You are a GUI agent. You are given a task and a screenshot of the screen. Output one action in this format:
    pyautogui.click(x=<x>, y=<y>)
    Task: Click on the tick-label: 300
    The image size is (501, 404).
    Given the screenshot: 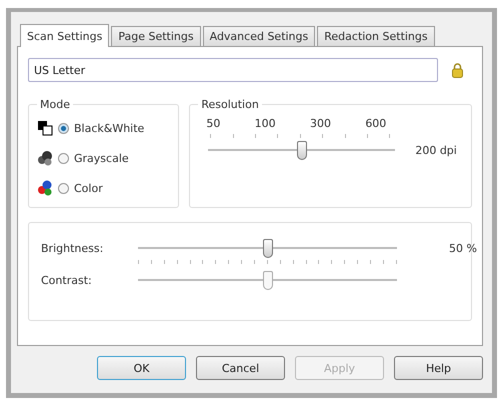 What is the action you would take?
    pyautogui.click(x=320, y=123)
    